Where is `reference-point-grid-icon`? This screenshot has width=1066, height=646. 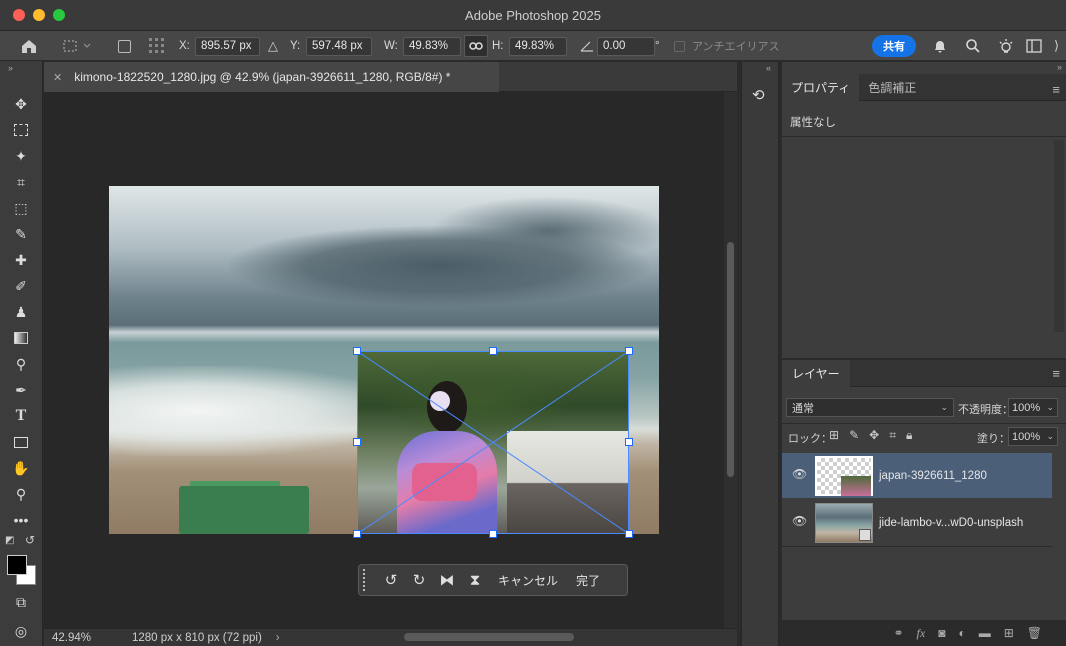 reference-point-grid-icon is located at coordinates (157, 46).